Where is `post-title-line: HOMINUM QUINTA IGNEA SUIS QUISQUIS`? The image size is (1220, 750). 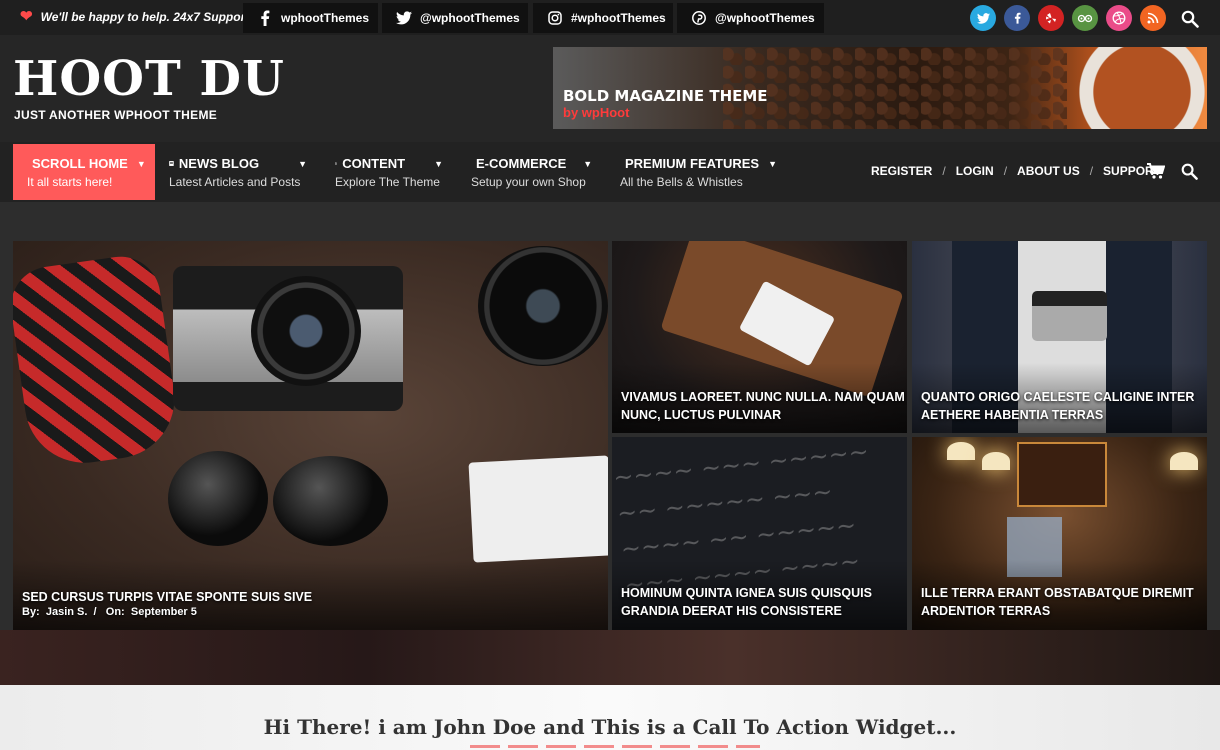
post-title-line: HOMINUM QUINTA IGNEA SUIS QUISQUIS is located at coordinates (746, 593).